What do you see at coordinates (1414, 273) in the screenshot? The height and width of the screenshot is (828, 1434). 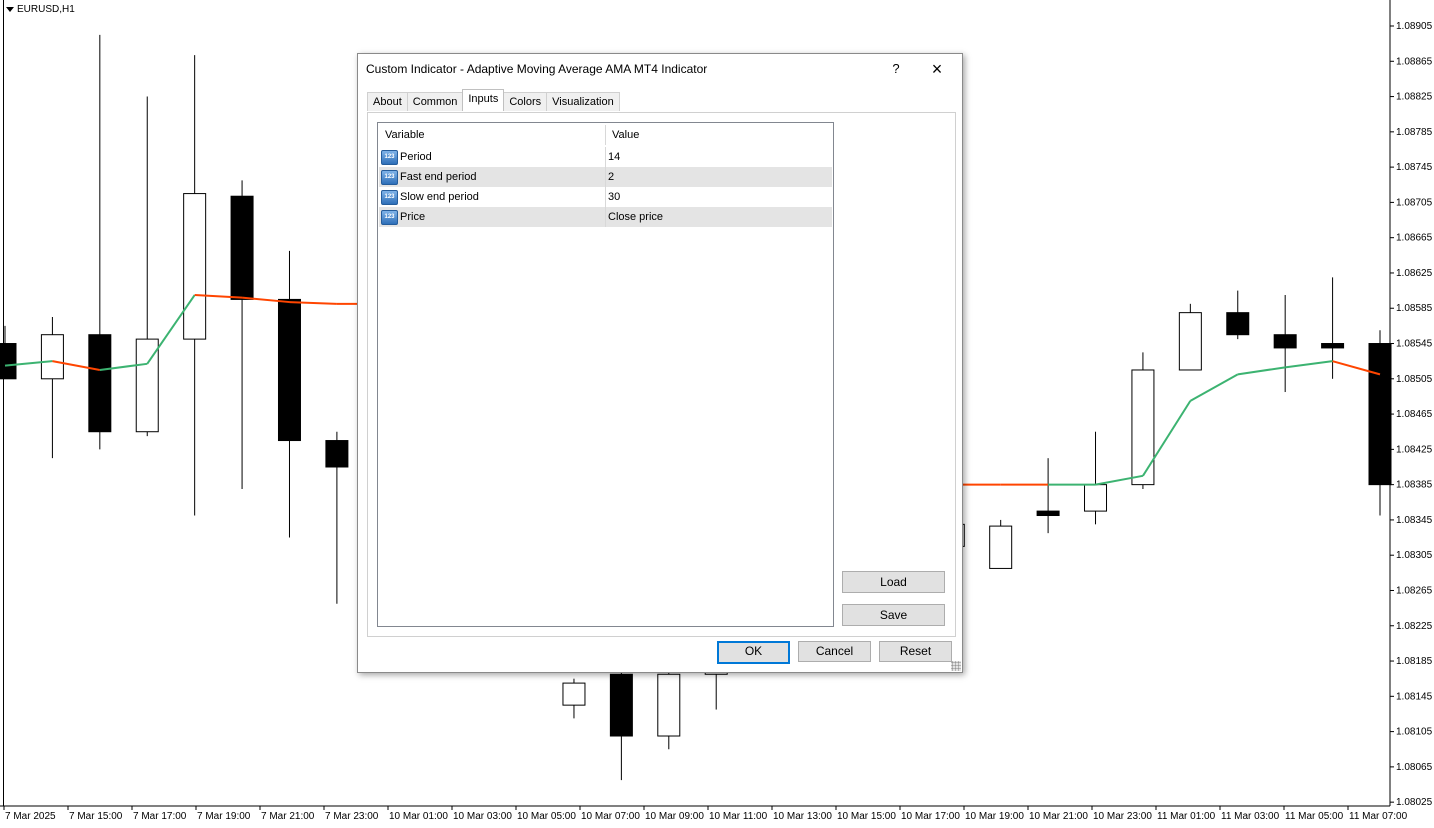 I see `price-label: 1.08625` at bounding box center [1414, 273].